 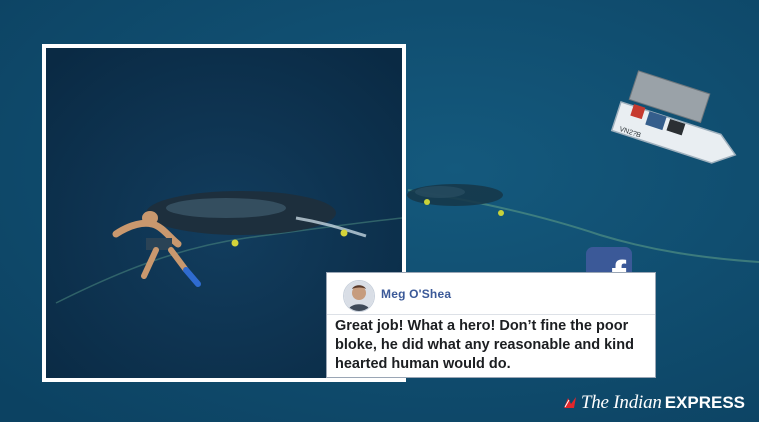 What do you see at coordinates (621, 402) in the screenshot?
I see `brand-the-indian: The Indian` at bounding box center [621, 402].